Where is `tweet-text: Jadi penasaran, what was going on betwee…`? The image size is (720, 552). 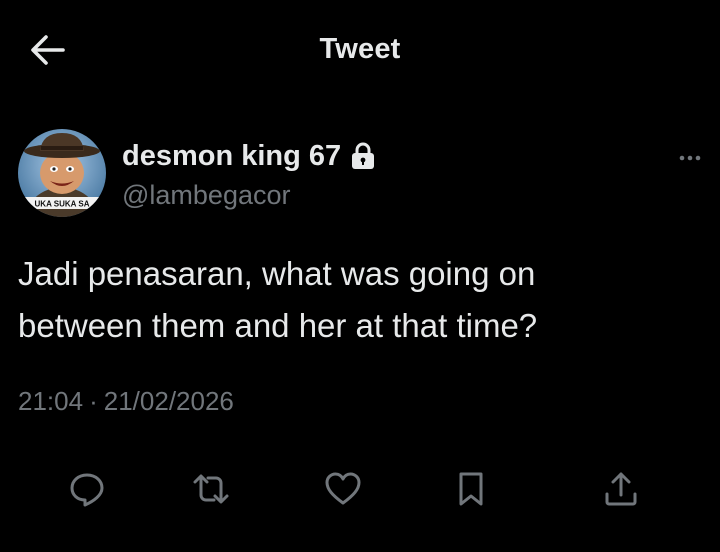 tweet-text: Jadi penasaran, what was going on betwee… is located at coordinates (278, 299).